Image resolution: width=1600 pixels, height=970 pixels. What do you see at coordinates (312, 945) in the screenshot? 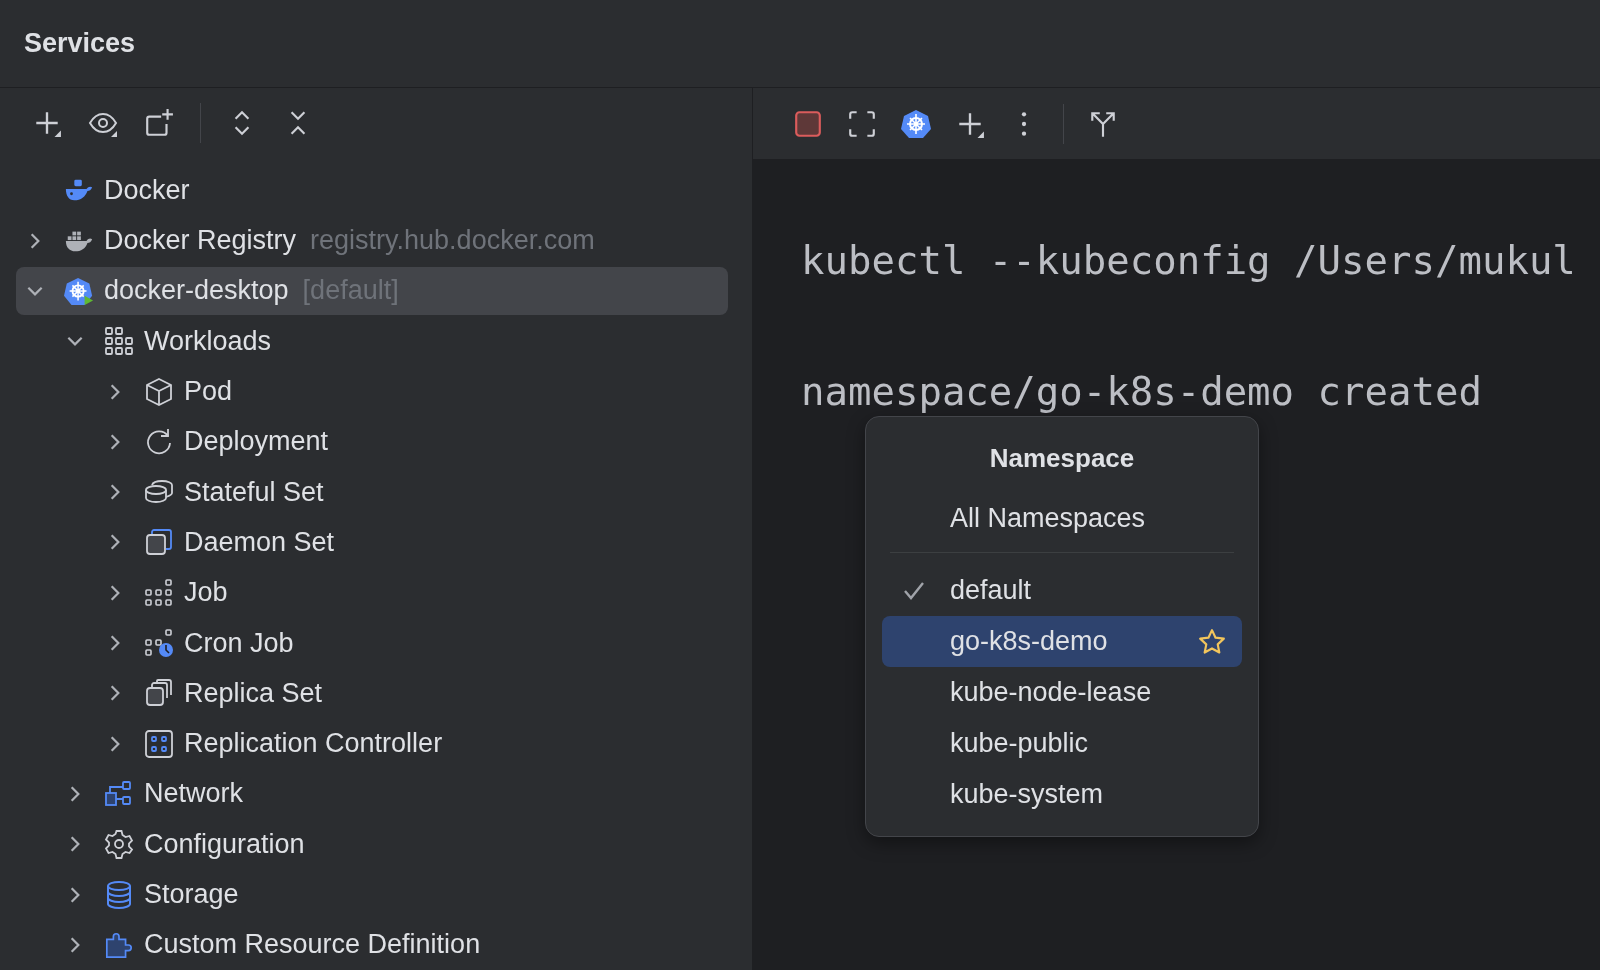
I see `tree-label: Custom Resource Definition` at bounding box center [312, 945].